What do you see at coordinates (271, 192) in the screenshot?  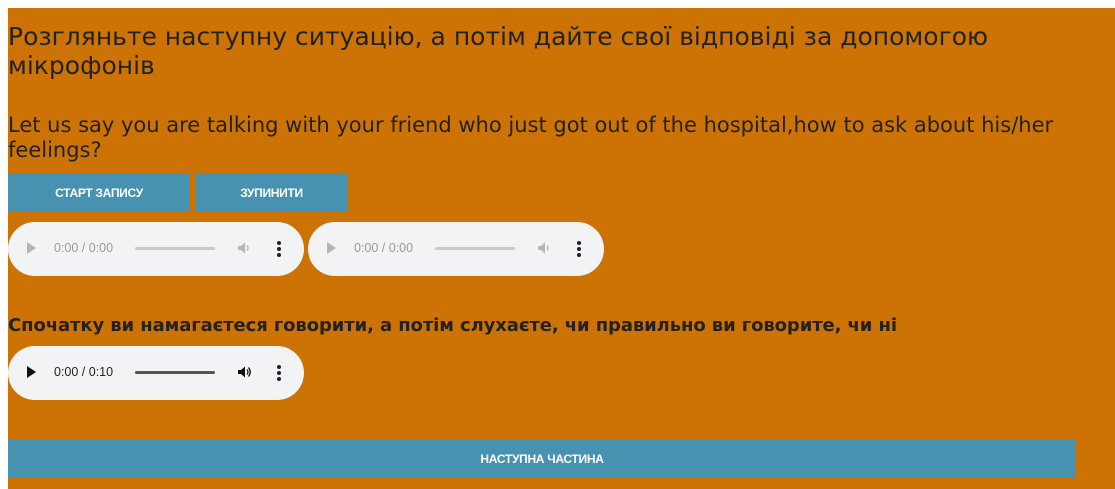 I see `stop-recording-button: ЗУПИНИТИ` at bounding box center [271, 192].